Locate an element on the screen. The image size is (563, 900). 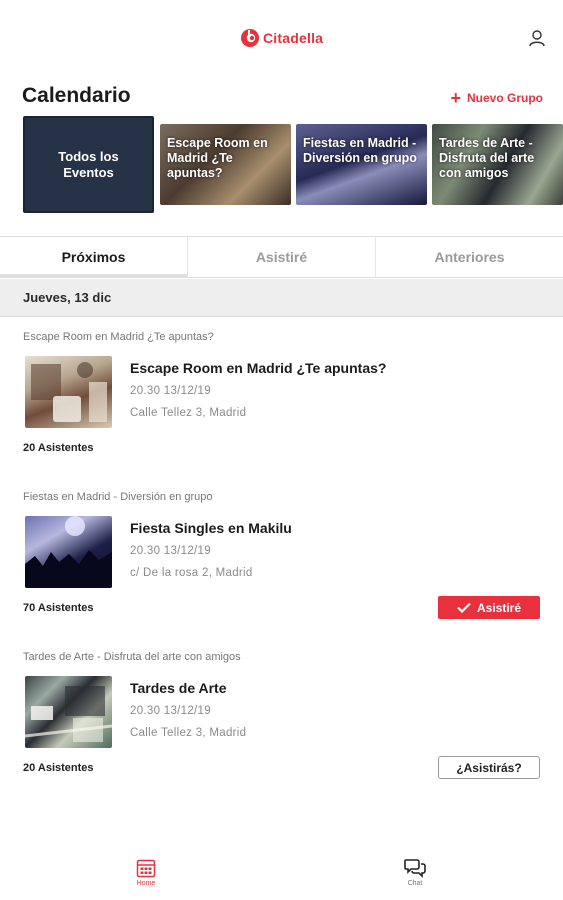
user-icon is located at coordinates (537, 38).